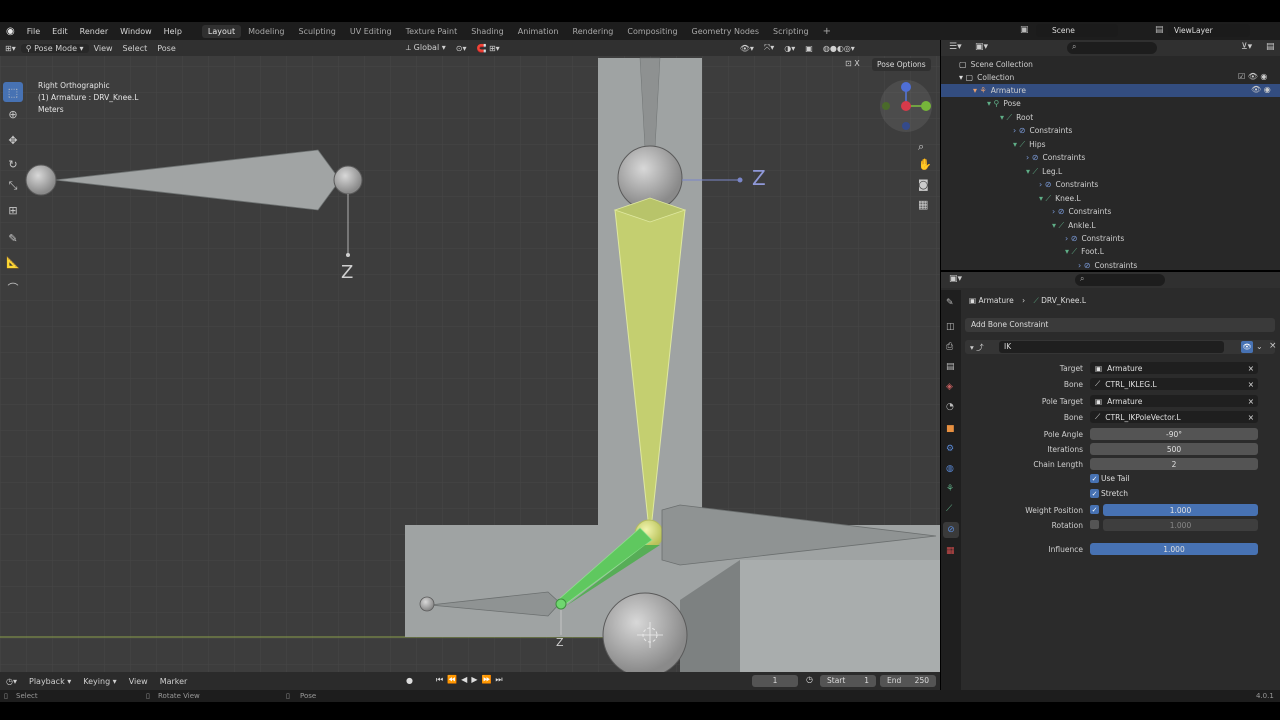 The image size is (1280, 720). What do you see at coordinates (839, 48) in the screenshot?
I see `shading-modes-icon: ◍●◐◎▾` at bounding box center [839, 48].